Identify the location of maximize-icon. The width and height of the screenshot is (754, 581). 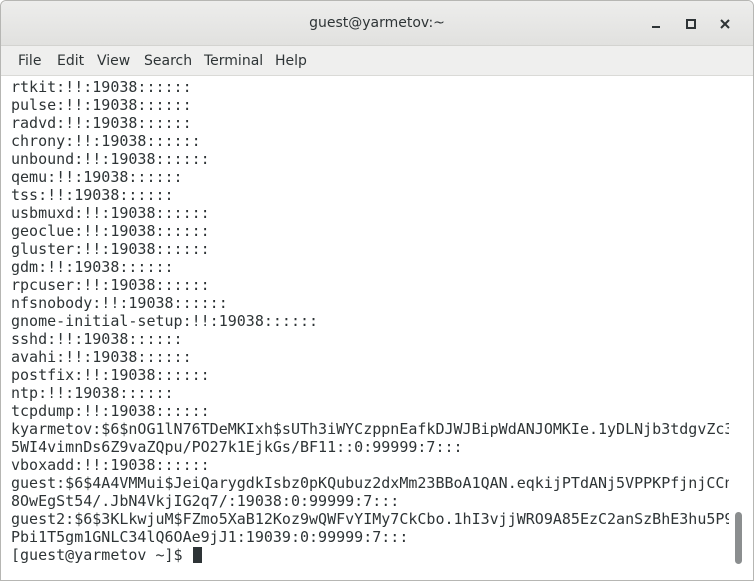
(691, 24).